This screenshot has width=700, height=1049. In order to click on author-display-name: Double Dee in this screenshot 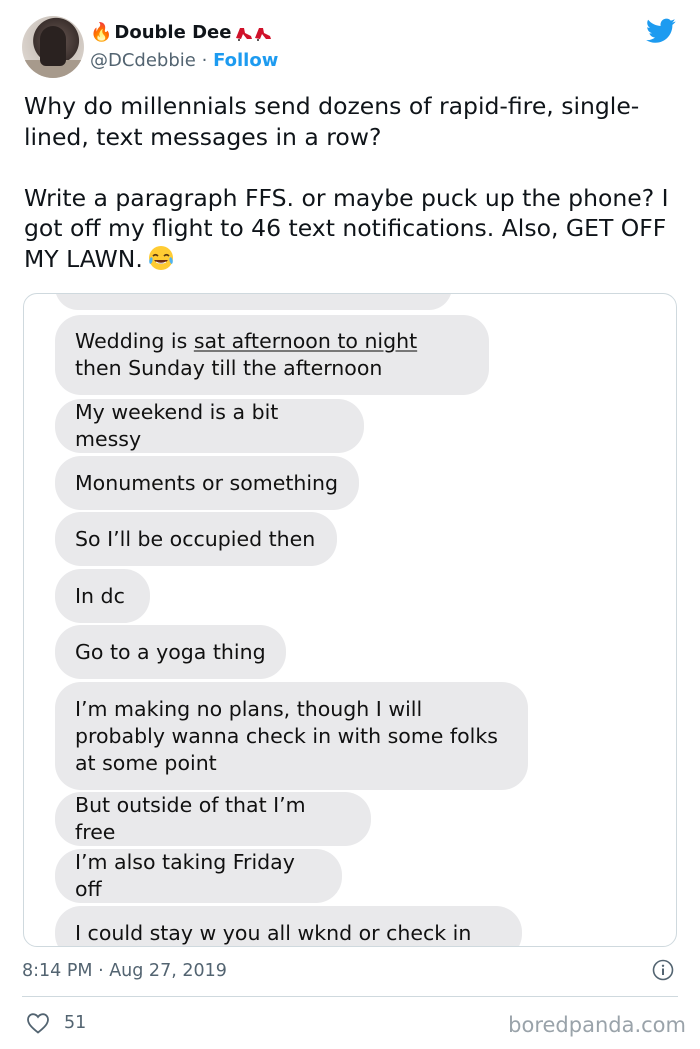, I will do `click(172, 33)`.